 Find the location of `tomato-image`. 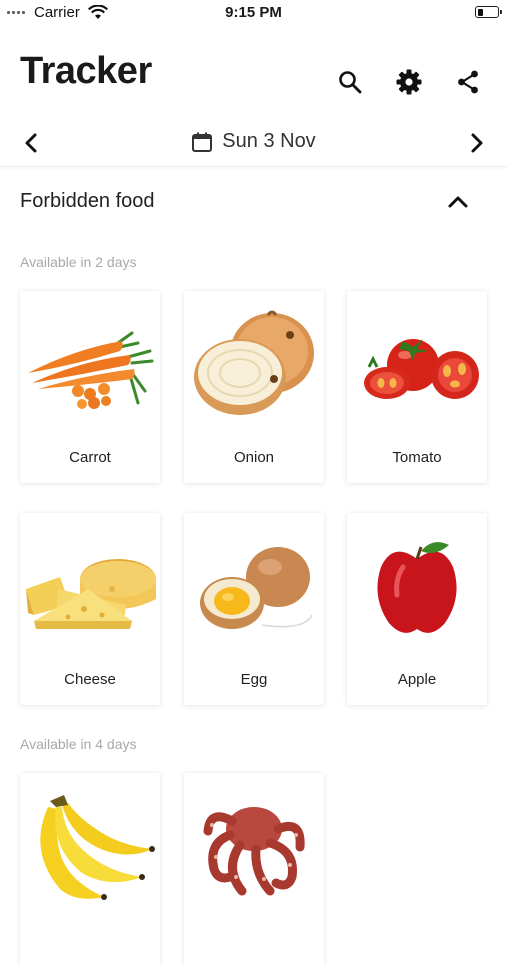

tomato-image is located at coordinates (421, 369).